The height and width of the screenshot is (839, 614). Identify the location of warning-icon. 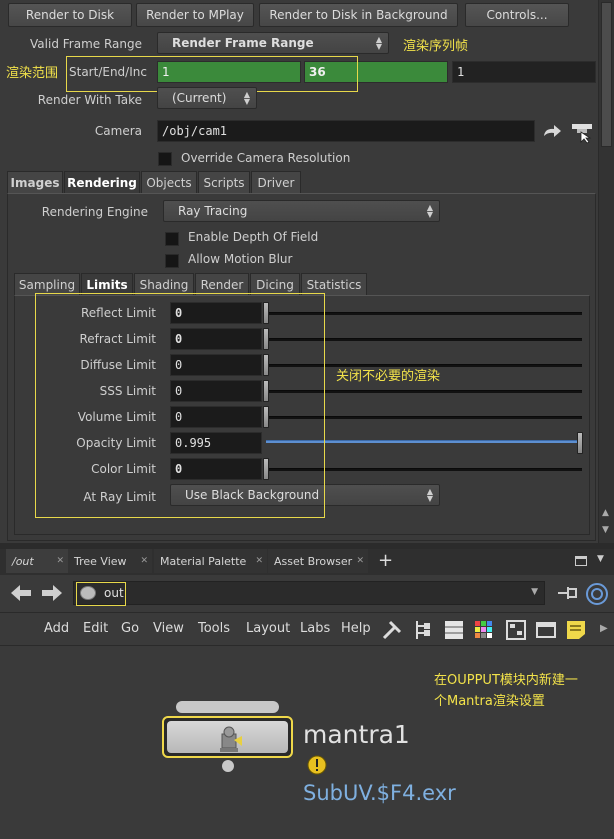
(317, 765).